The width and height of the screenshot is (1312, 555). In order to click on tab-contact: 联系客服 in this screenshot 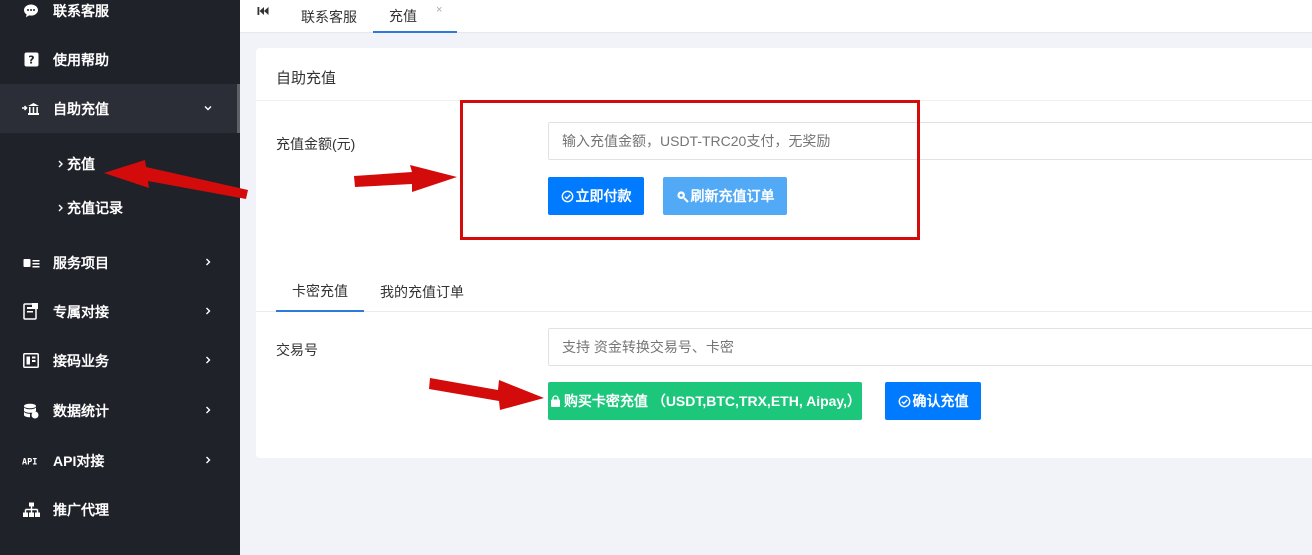, I will do `click(329, 16)`.